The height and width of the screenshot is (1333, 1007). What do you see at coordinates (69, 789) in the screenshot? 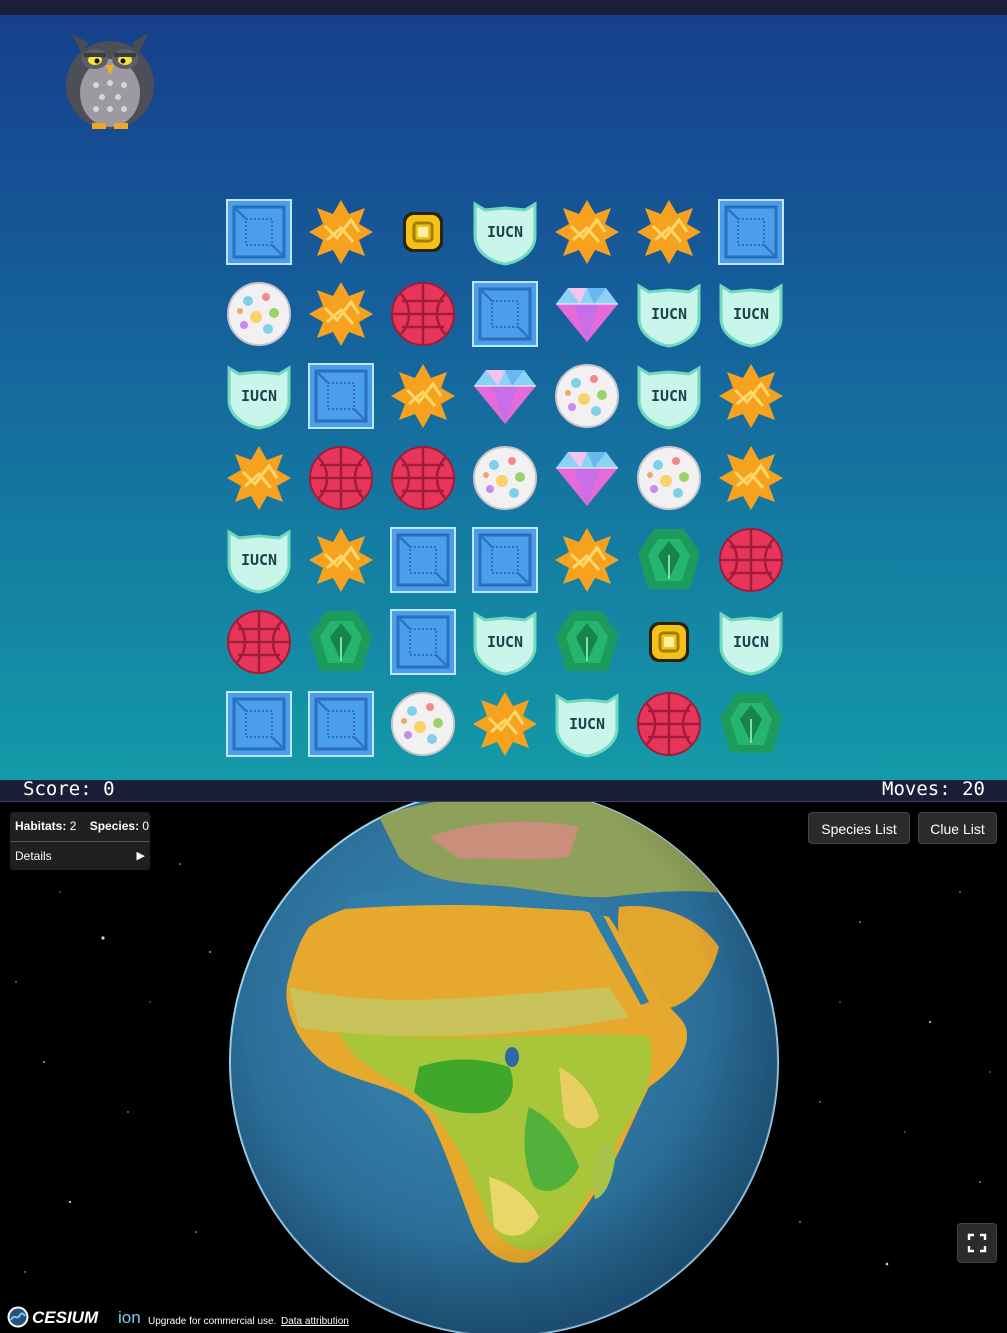
I see `score-label: Score: 0` at bounding box center [69, 789].